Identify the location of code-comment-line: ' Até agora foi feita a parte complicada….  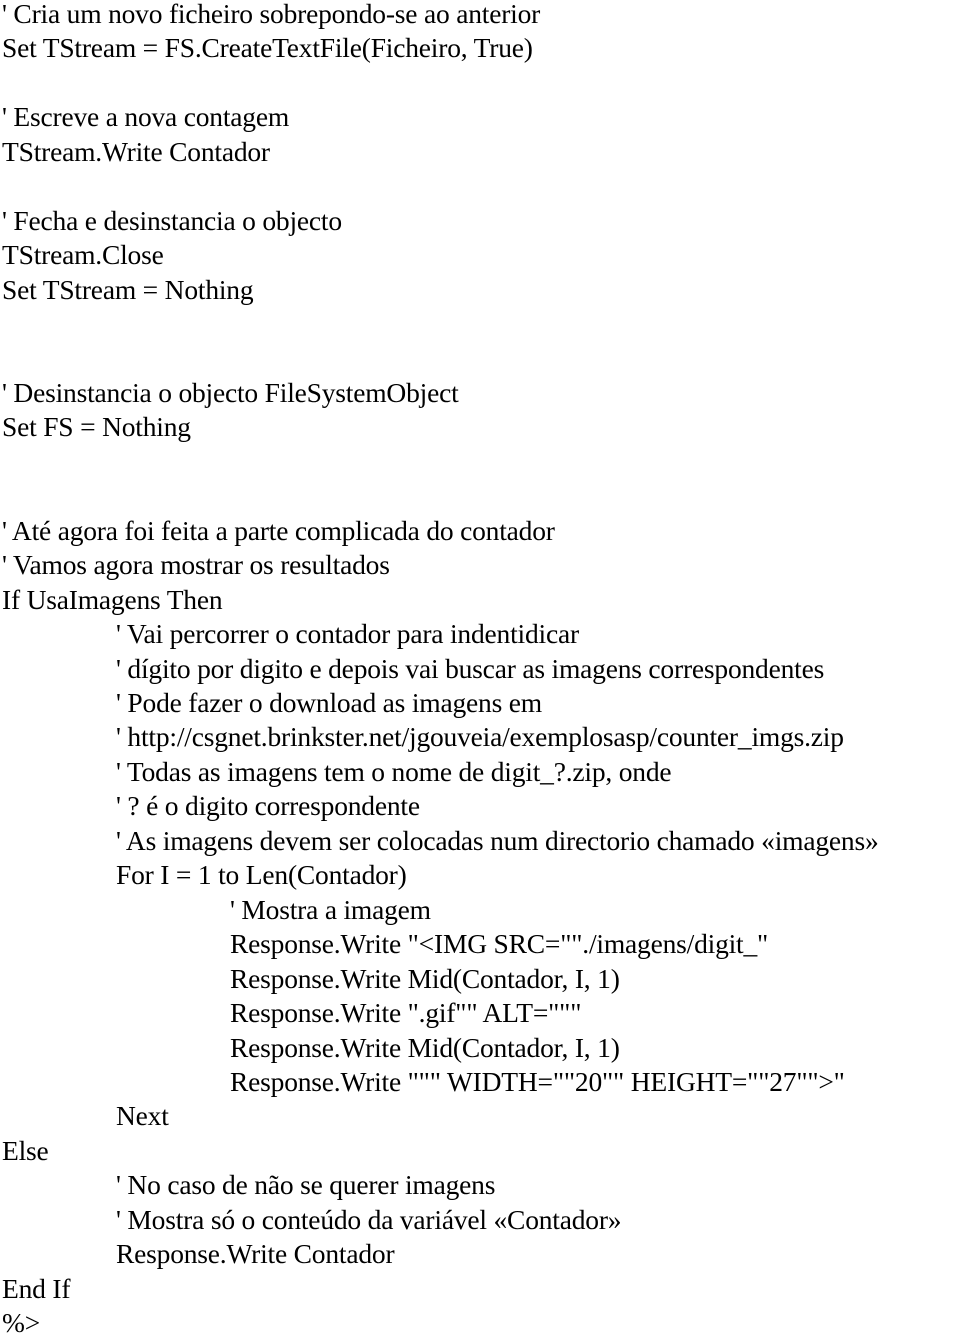
(278, 530).